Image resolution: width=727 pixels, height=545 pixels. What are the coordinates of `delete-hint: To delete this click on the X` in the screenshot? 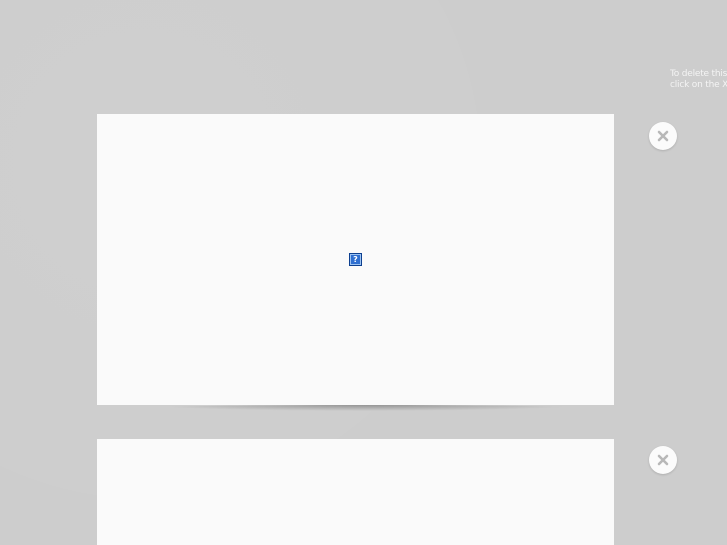 It's located at (698, 80).